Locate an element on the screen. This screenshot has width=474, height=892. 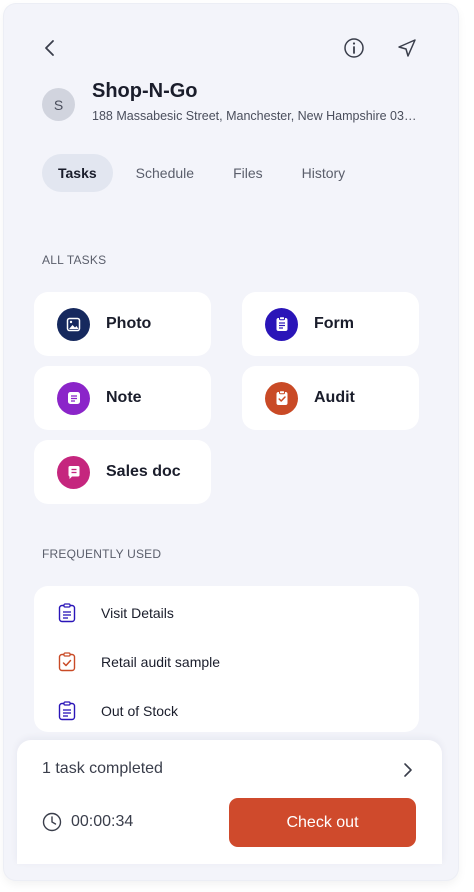
tab-files: Files is located at coordinates (248, 173).